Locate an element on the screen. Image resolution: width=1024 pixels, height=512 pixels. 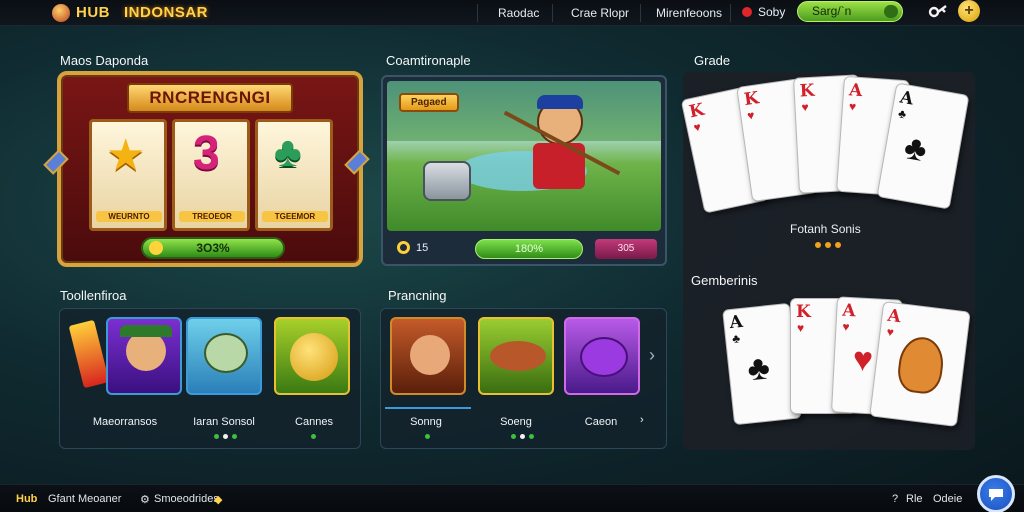
game-tile-caeon is located at coordinates (602, 356).